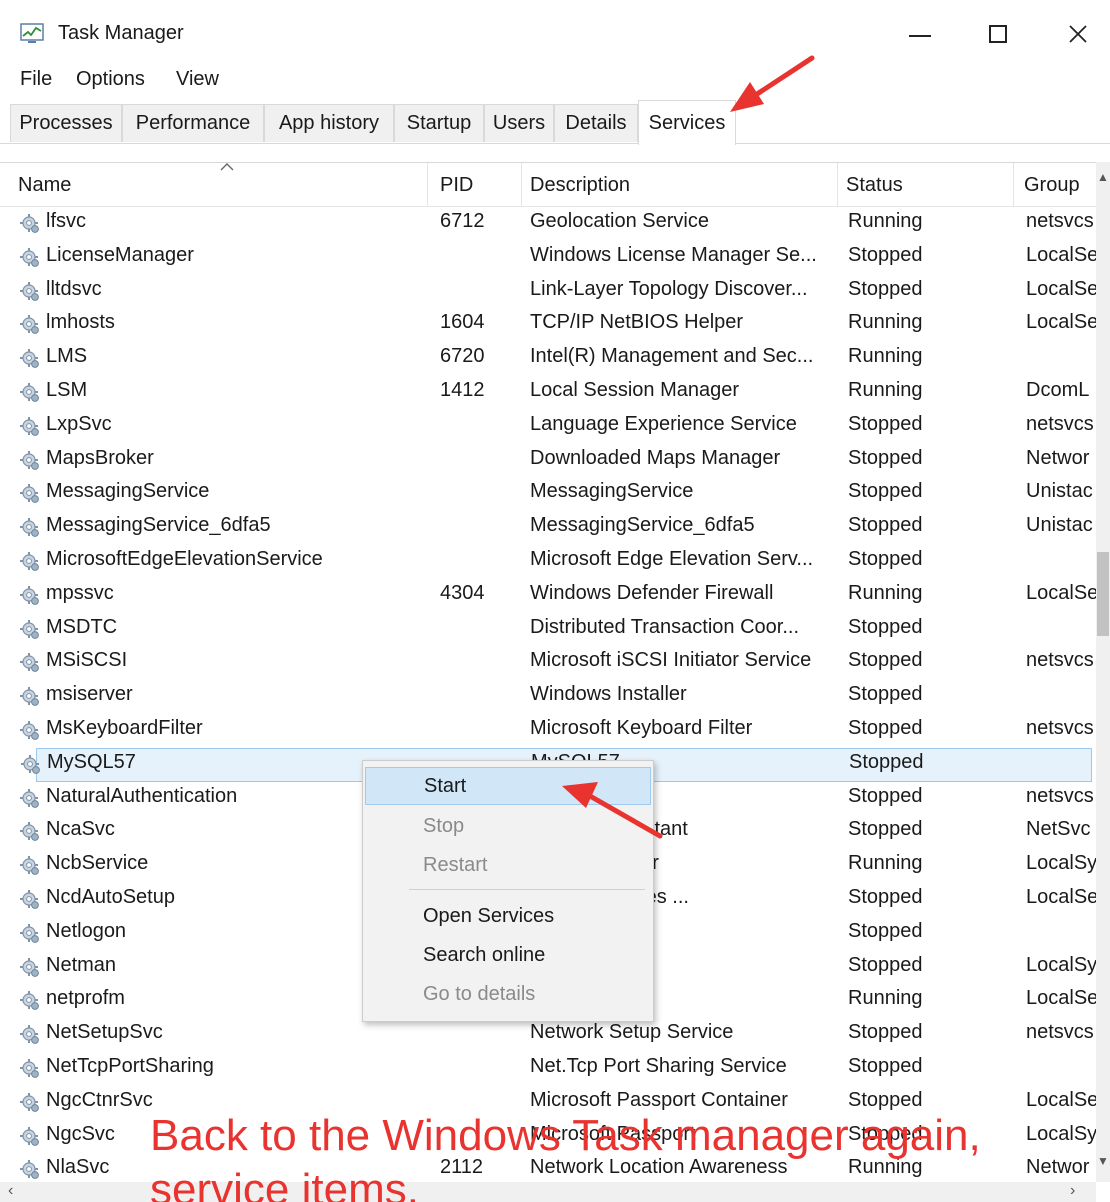 The image size is (1110, 1202). What do you see at coordinates (184, 559) in the screenshot?
I see `name-cell: MicrosoftEdgeElevationService` at bounding box center [184, 559].